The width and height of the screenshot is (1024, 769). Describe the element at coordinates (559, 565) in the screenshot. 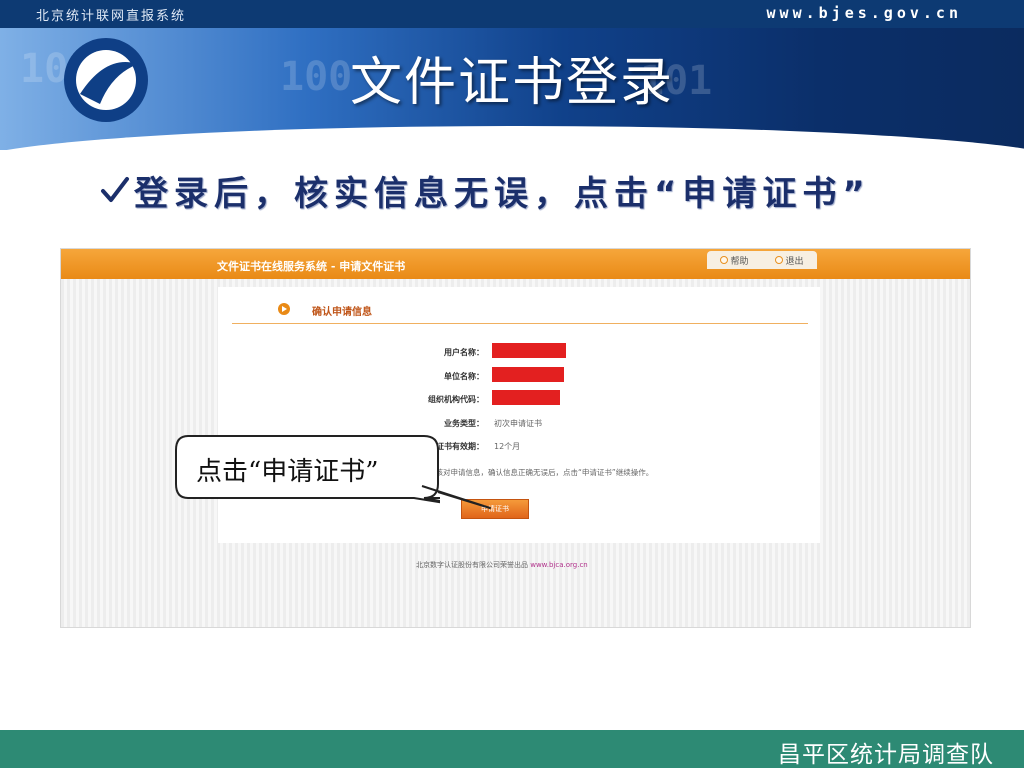

I see `footer-link: www.bjca.org.cn` at that location.